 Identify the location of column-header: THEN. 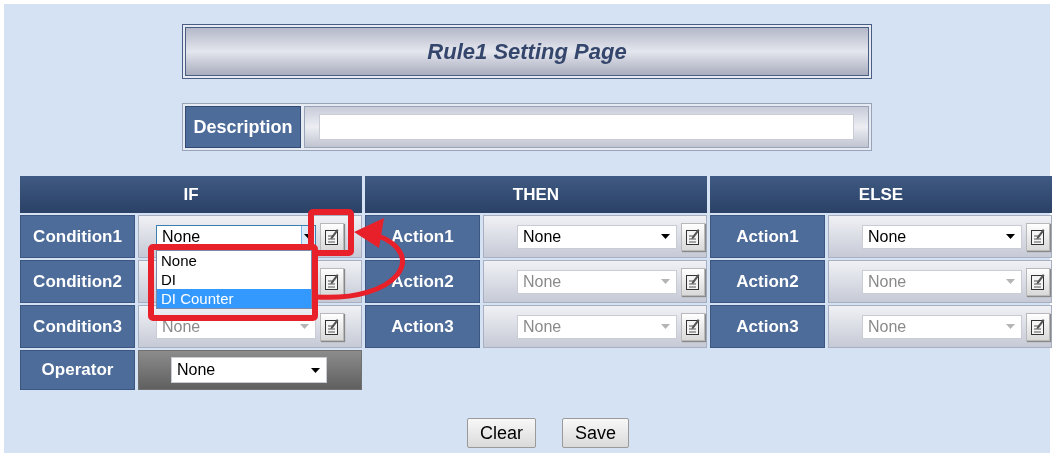
(536, 194).